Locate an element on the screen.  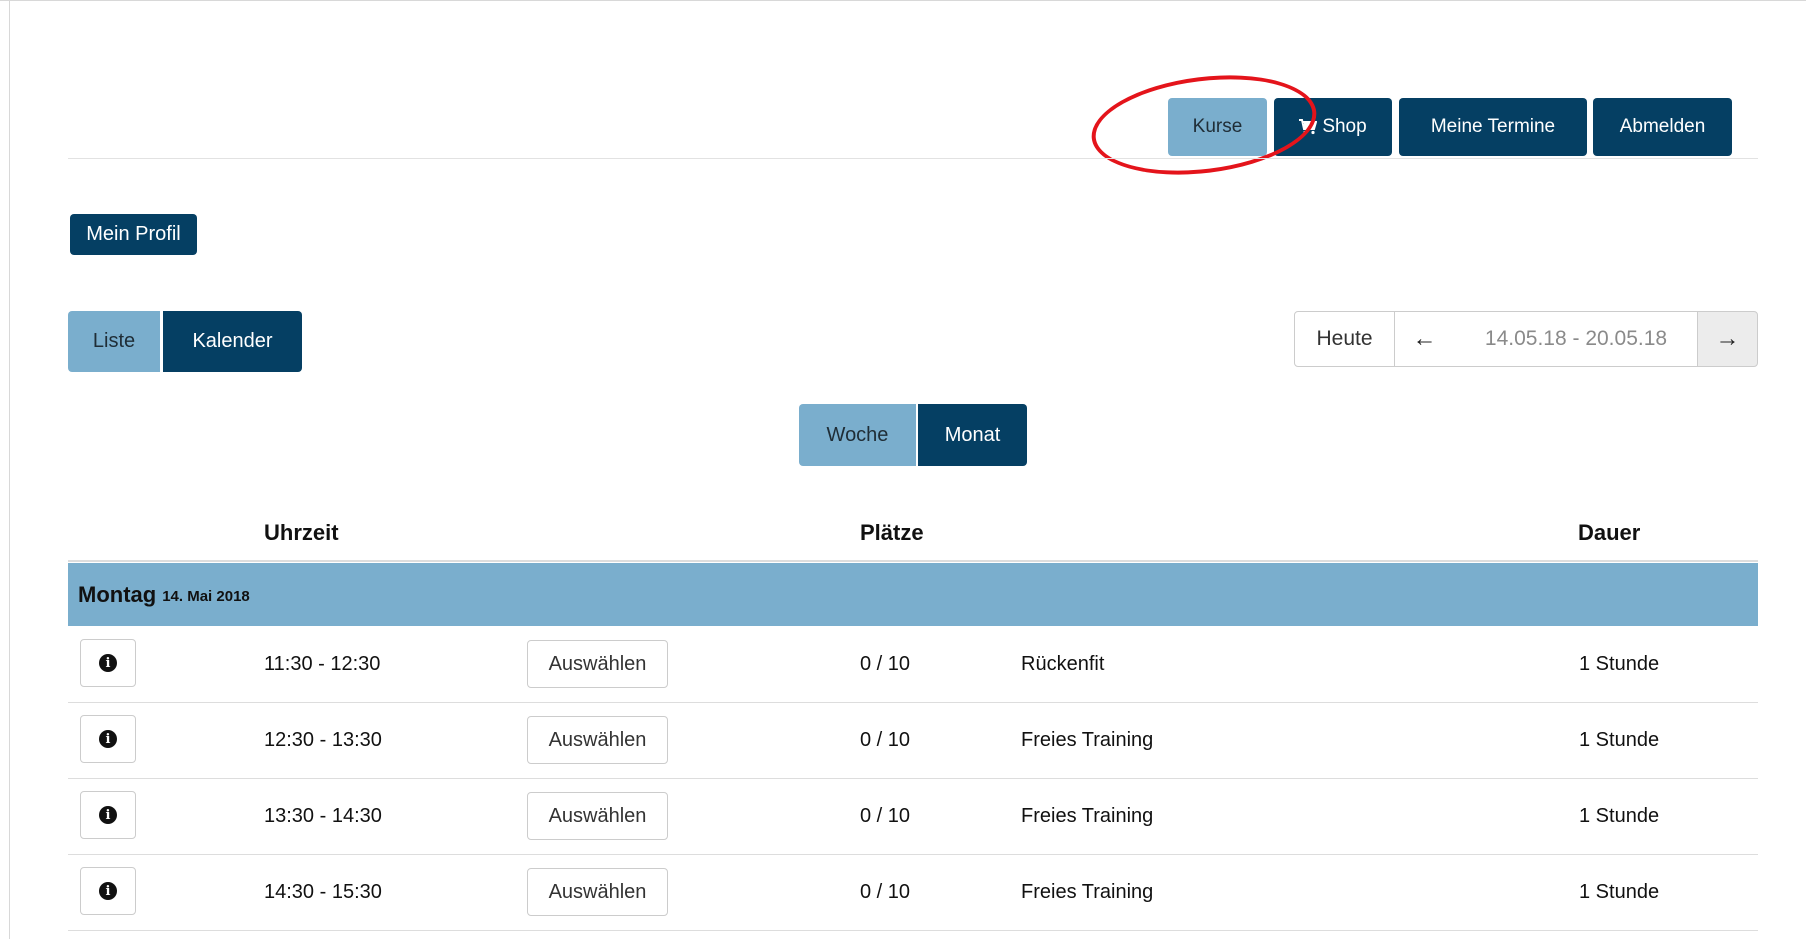
week-view-button: Woche is located at coordinates (857, 435).